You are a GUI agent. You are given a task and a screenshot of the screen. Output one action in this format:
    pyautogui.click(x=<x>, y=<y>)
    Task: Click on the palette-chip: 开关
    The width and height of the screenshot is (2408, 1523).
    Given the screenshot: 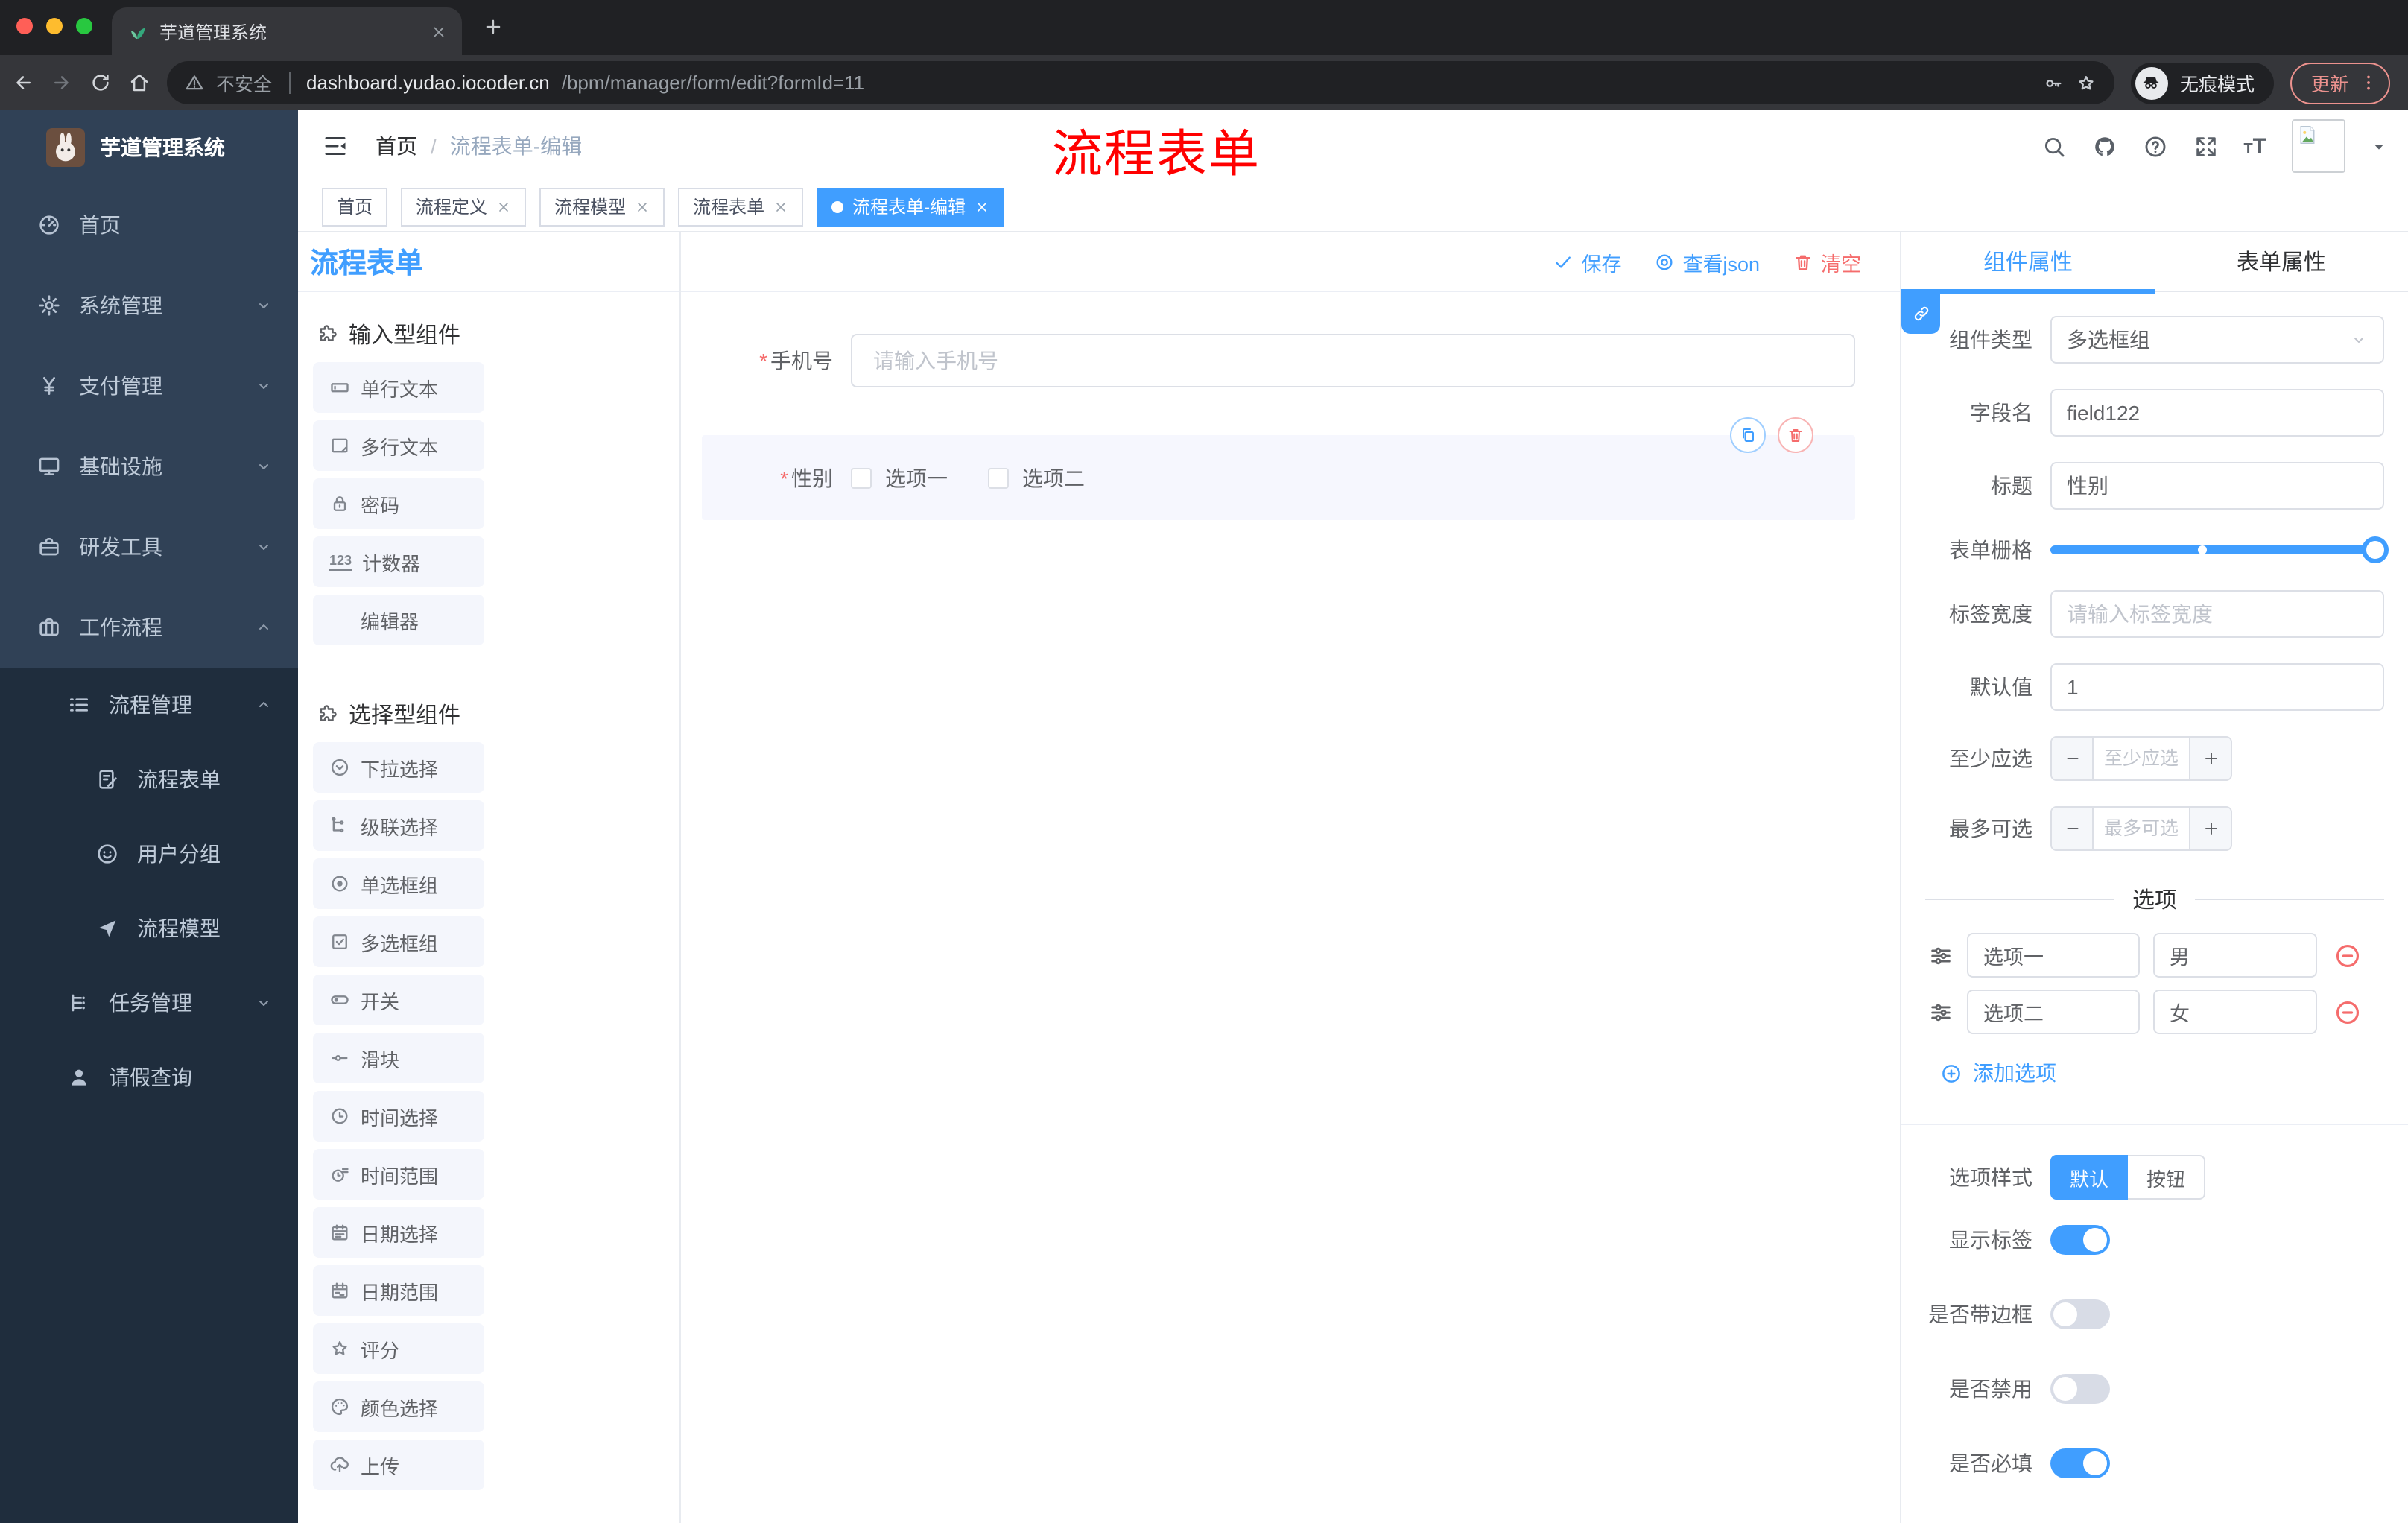 What is the action you would take?
    pyautogui.click(x=398, y=1000)
    